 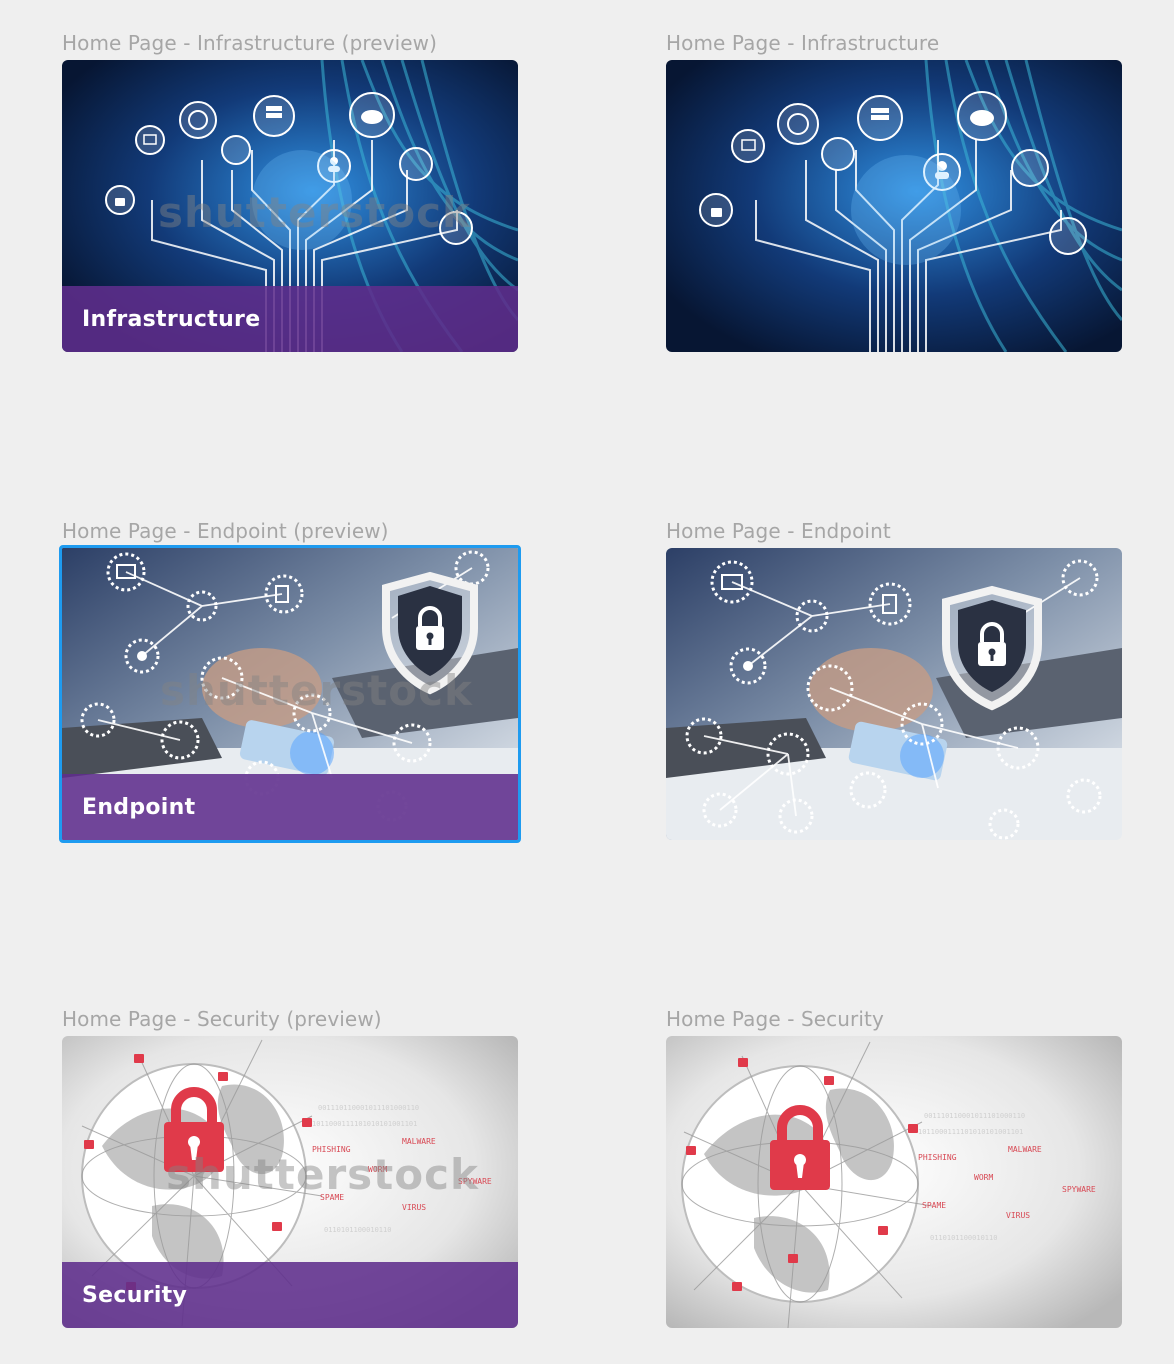 I want to click on frame-label-infrastructure: Home Page - Infrastructure, so click(x=802, y=43).